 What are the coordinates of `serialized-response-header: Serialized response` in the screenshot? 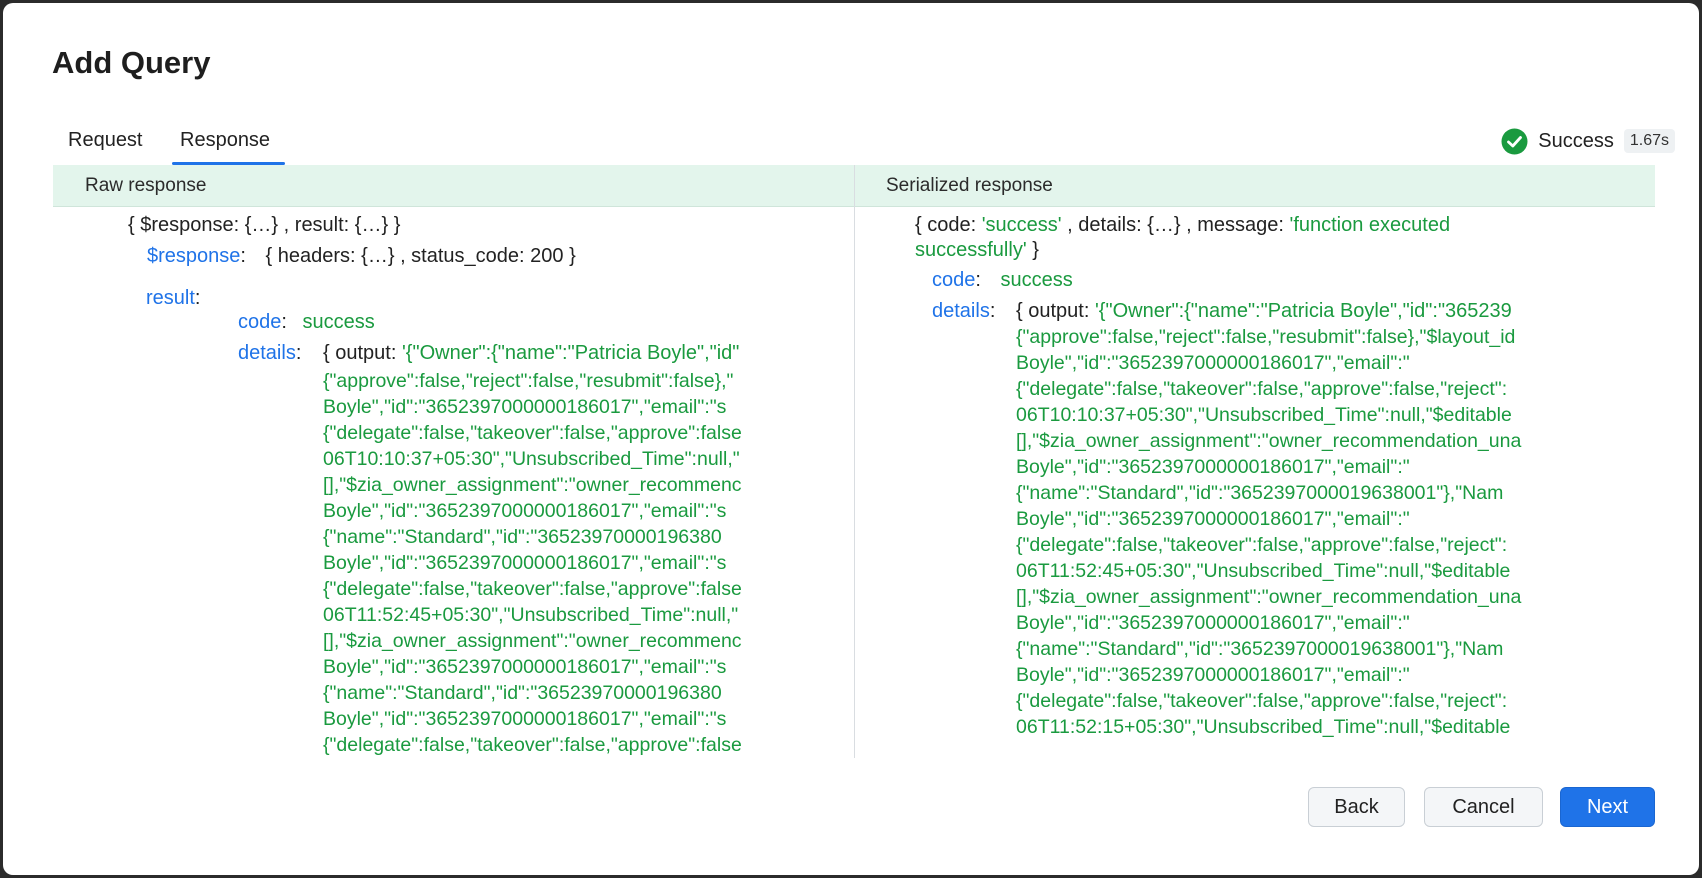 It's located at (1254, 186).